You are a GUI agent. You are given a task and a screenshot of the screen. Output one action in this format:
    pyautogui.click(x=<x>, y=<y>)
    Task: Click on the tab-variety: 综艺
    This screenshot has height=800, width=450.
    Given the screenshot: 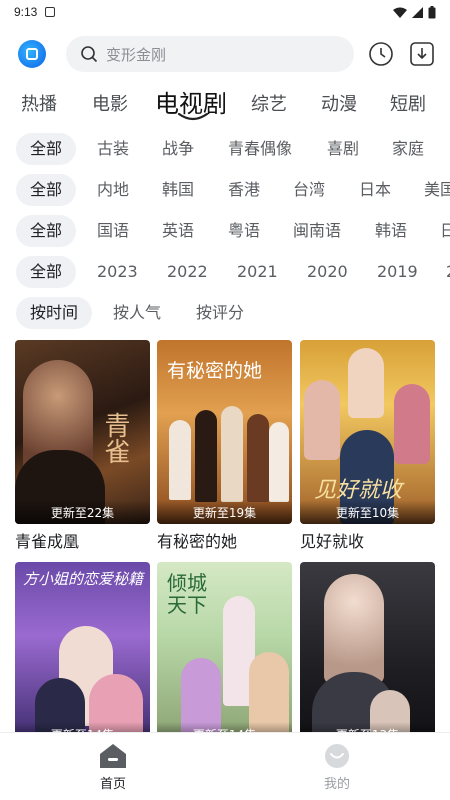 What is the action you would take?
    pyautogui.click(x=269, y=103)
    